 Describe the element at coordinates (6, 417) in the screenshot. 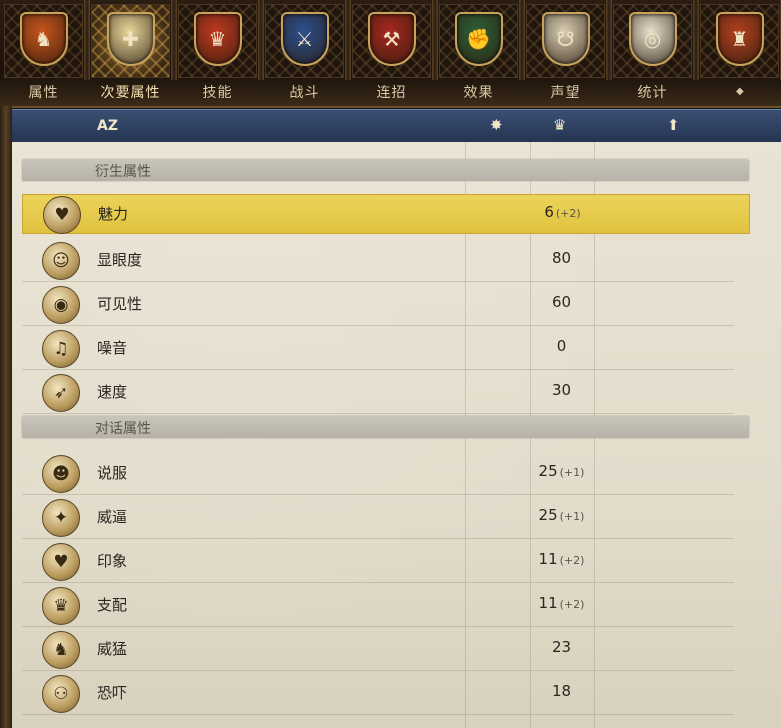

I see `left-frame` at that location.